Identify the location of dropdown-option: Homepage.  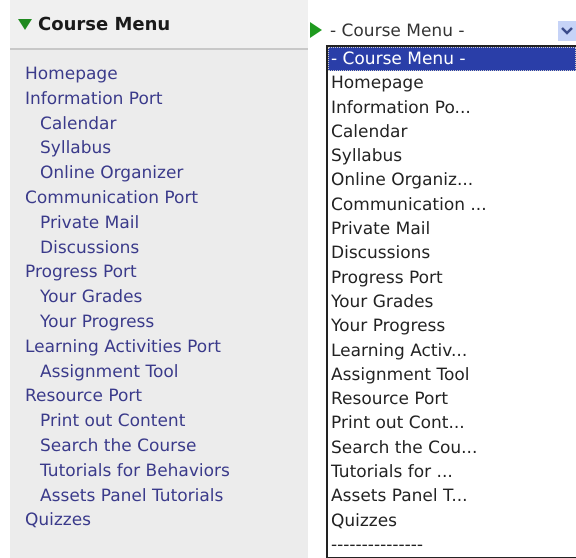
(452, 83).